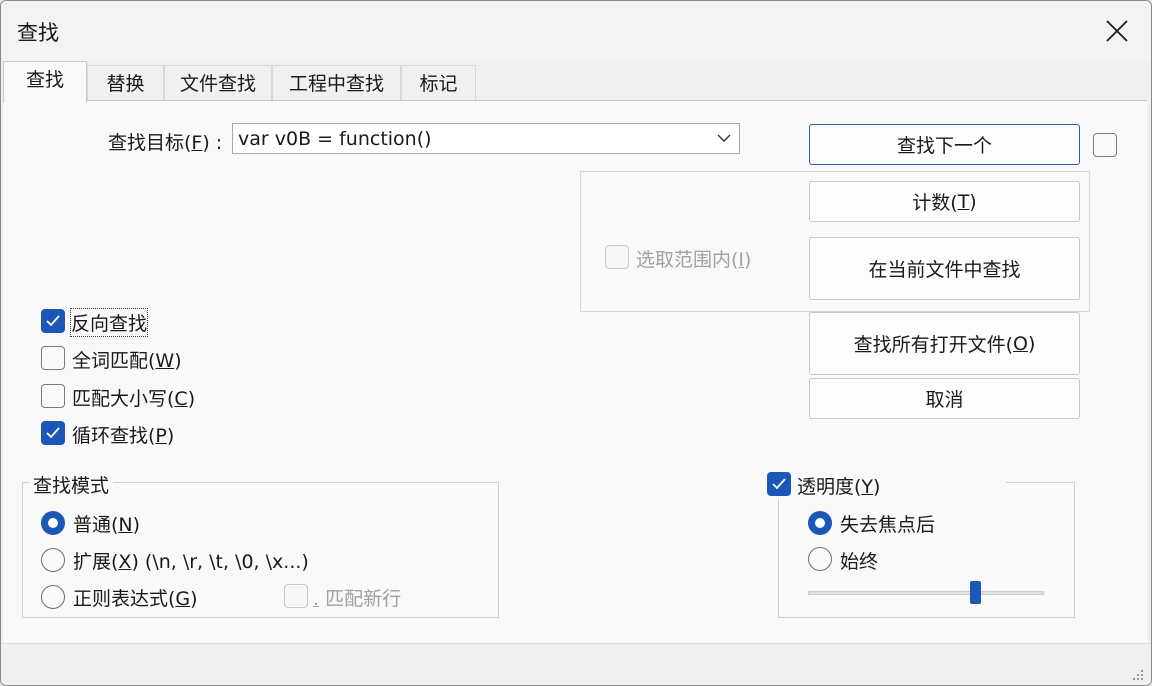  I want to click on tab-strip: 查找 替换 文件查找 工程中查找 标记, so click(576, 82).